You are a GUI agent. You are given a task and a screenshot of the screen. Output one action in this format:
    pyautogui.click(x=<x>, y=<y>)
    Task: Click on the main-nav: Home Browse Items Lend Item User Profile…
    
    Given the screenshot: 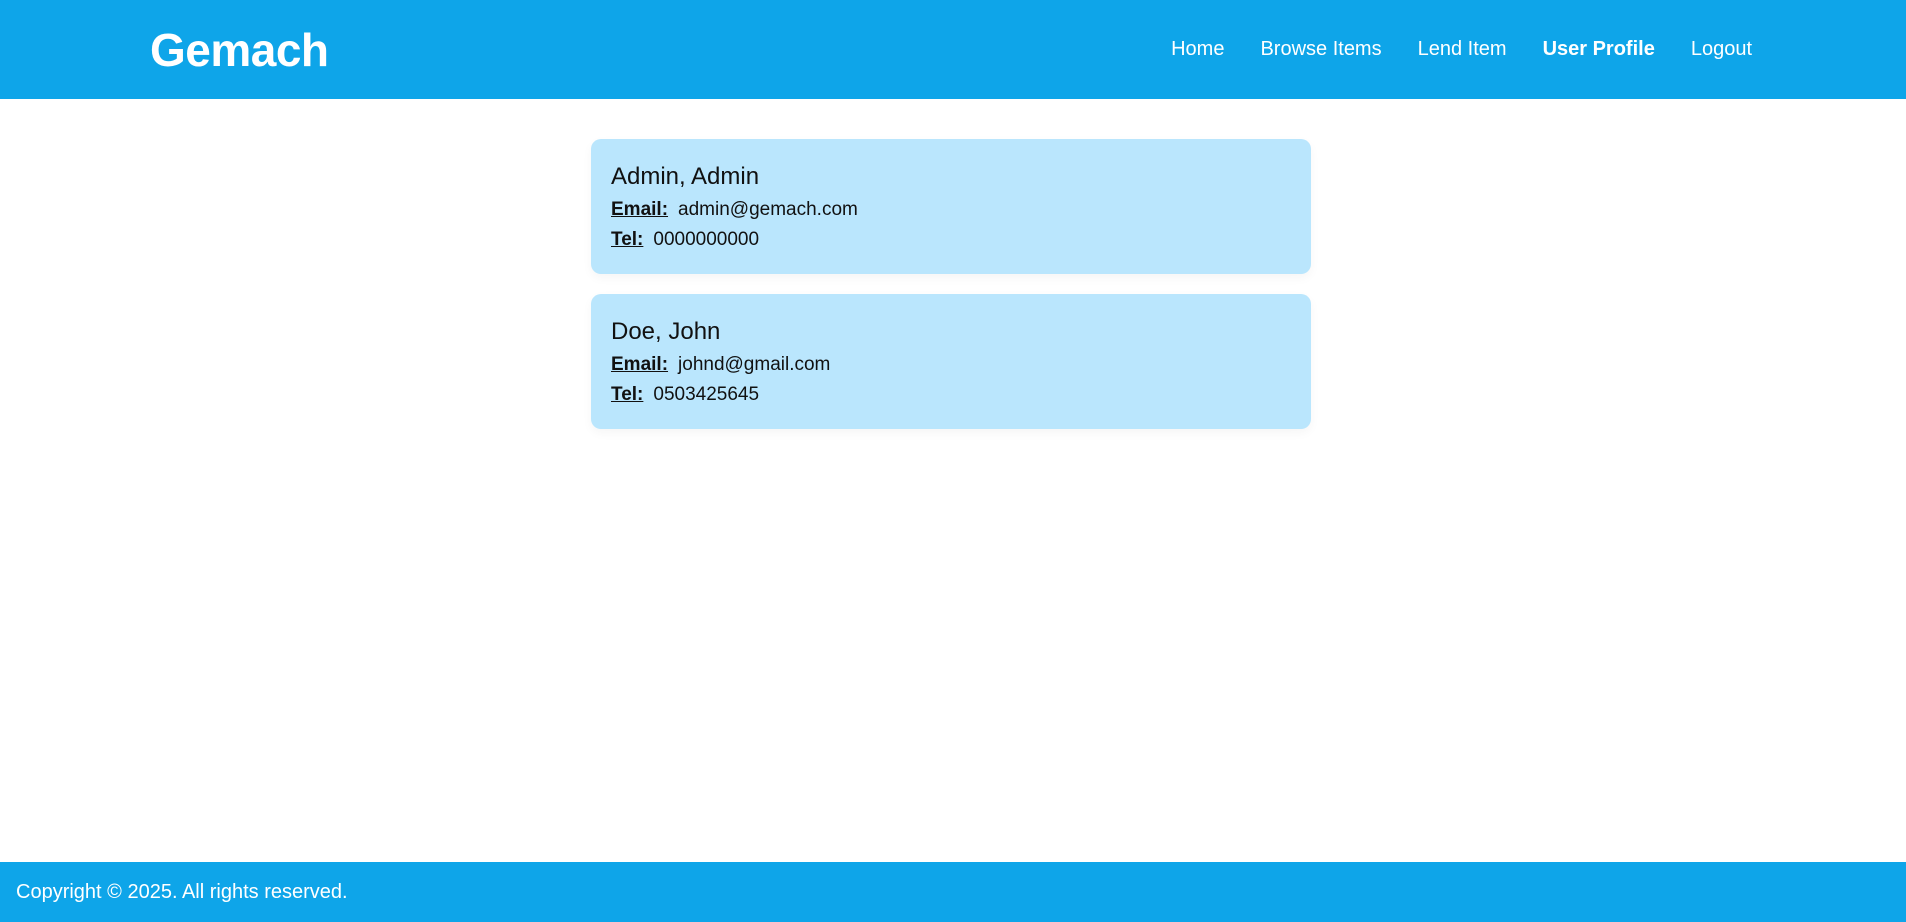 What is the action you would take?
    pyautogui.click(x=1461, y=49)
    